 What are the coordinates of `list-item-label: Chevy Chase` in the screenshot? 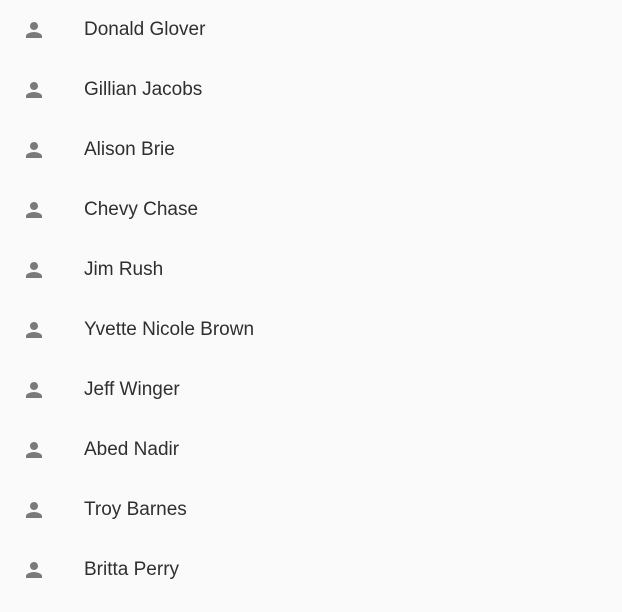 It's located at (141, 209).